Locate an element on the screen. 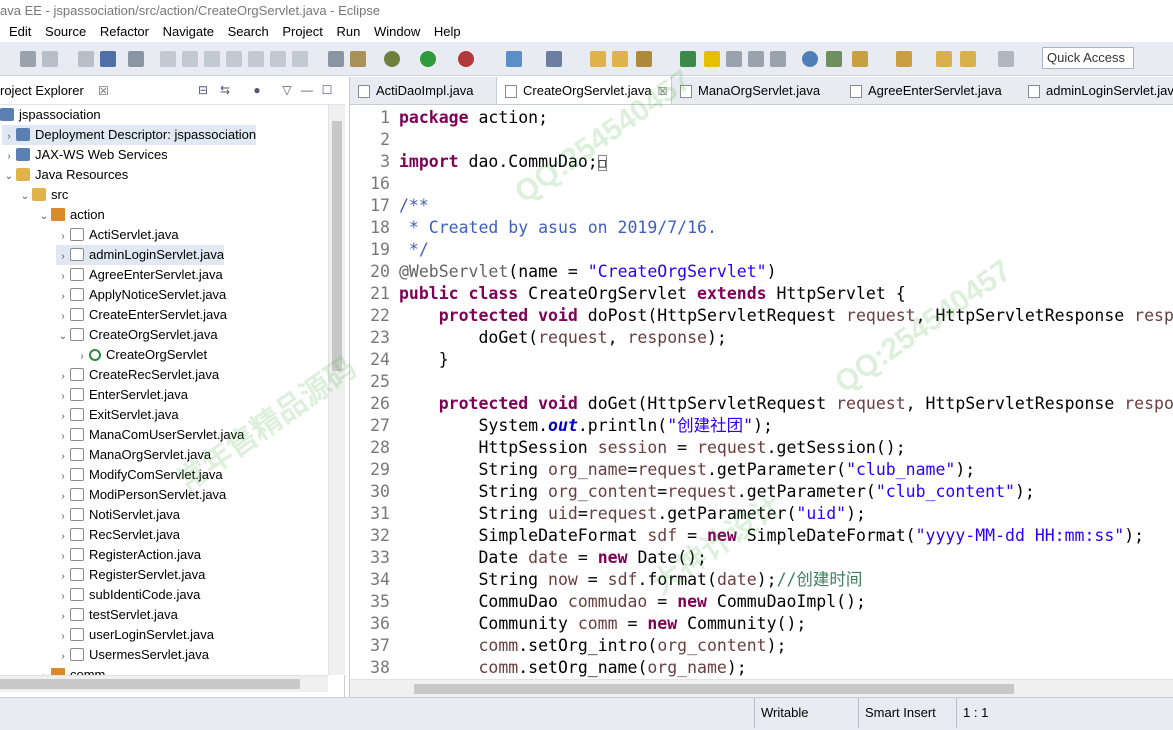 The height and width of the screenshot is (730, 1173). menu-help: Help is located at coordinates (447, 32).